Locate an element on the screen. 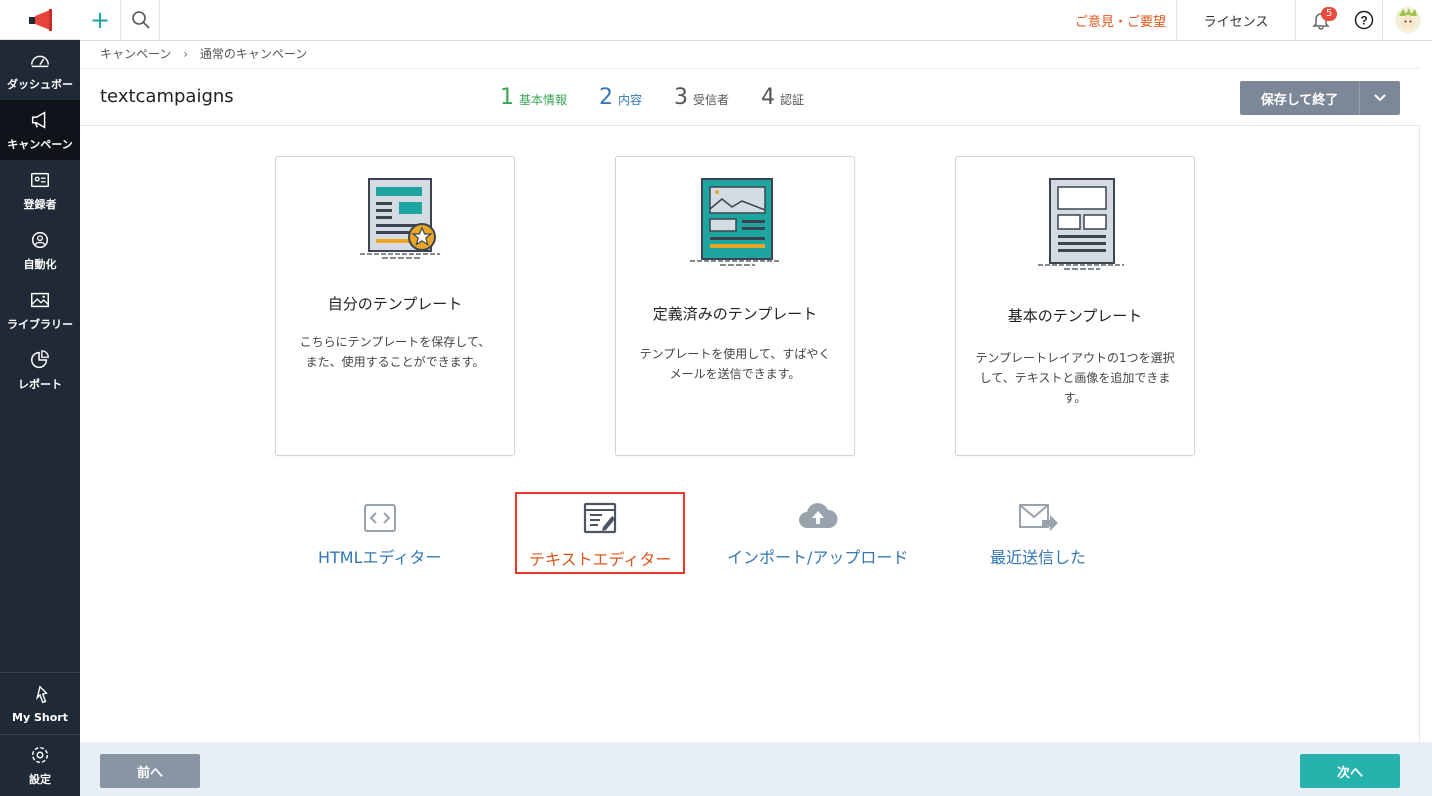  step-indicator: 1 基本情報 2 内容 3 受信者 4 認証 is located at coordinates (652, 97).